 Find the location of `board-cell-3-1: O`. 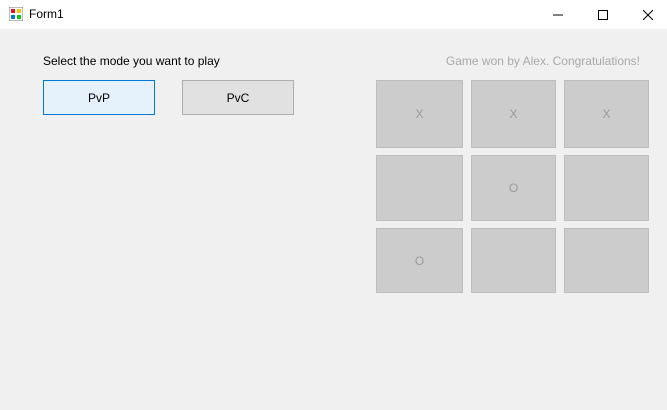

board-cell-3-1: O is located at coordinates (419, 260).